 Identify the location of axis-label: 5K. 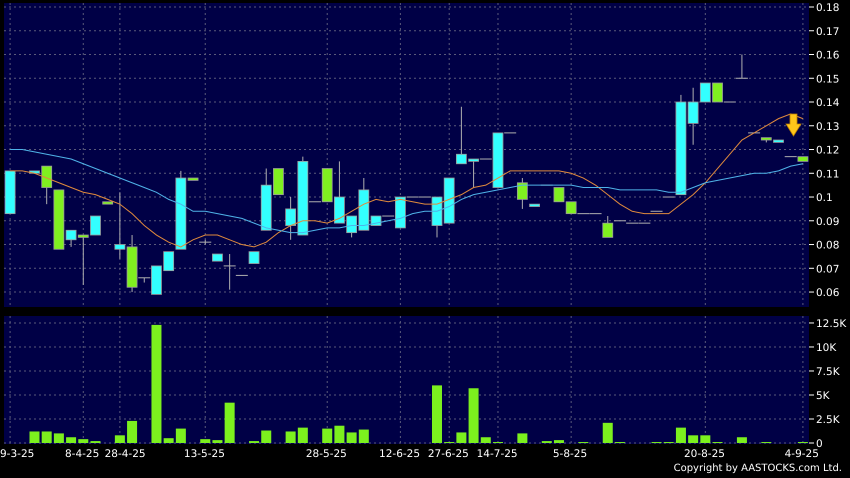
(823, 396).